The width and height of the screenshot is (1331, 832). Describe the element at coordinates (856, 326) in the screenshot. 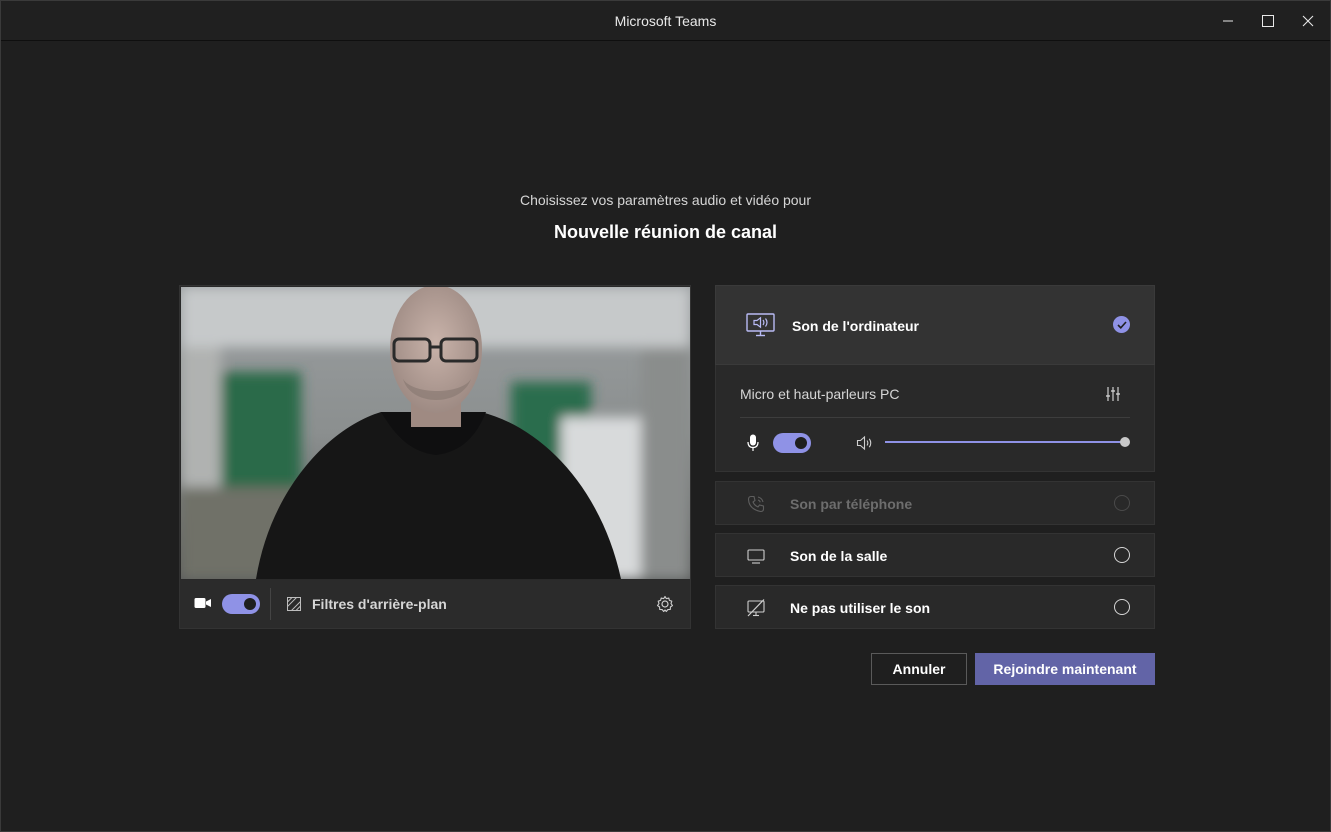

I see `computer-audio-label: Son de l'ordinateur` at that location.